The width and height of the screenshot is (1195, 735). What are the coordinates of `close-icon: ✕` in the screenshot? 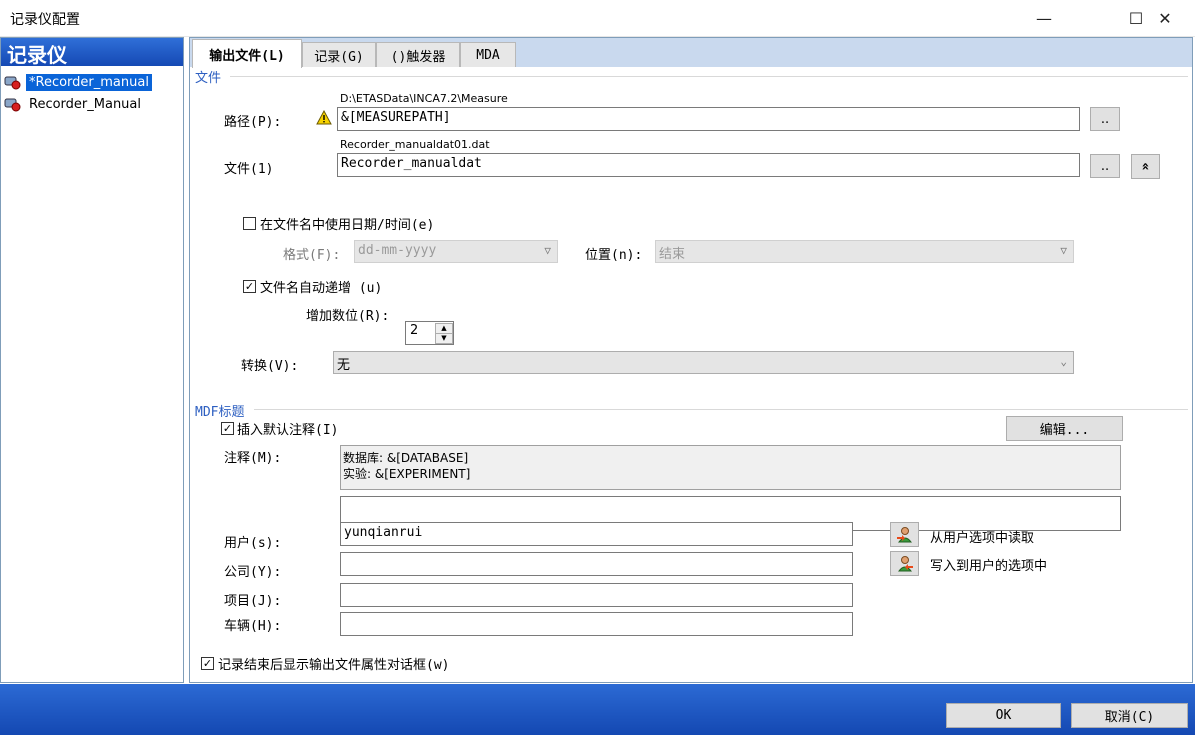 It's located at (1165, 18).